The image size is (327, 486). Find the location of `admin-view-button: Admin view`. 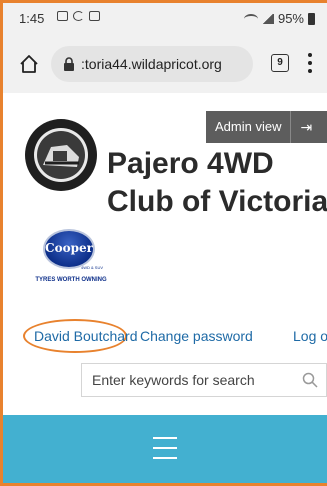

admin-view-button: Admin view is located at coordinates (249, 127).